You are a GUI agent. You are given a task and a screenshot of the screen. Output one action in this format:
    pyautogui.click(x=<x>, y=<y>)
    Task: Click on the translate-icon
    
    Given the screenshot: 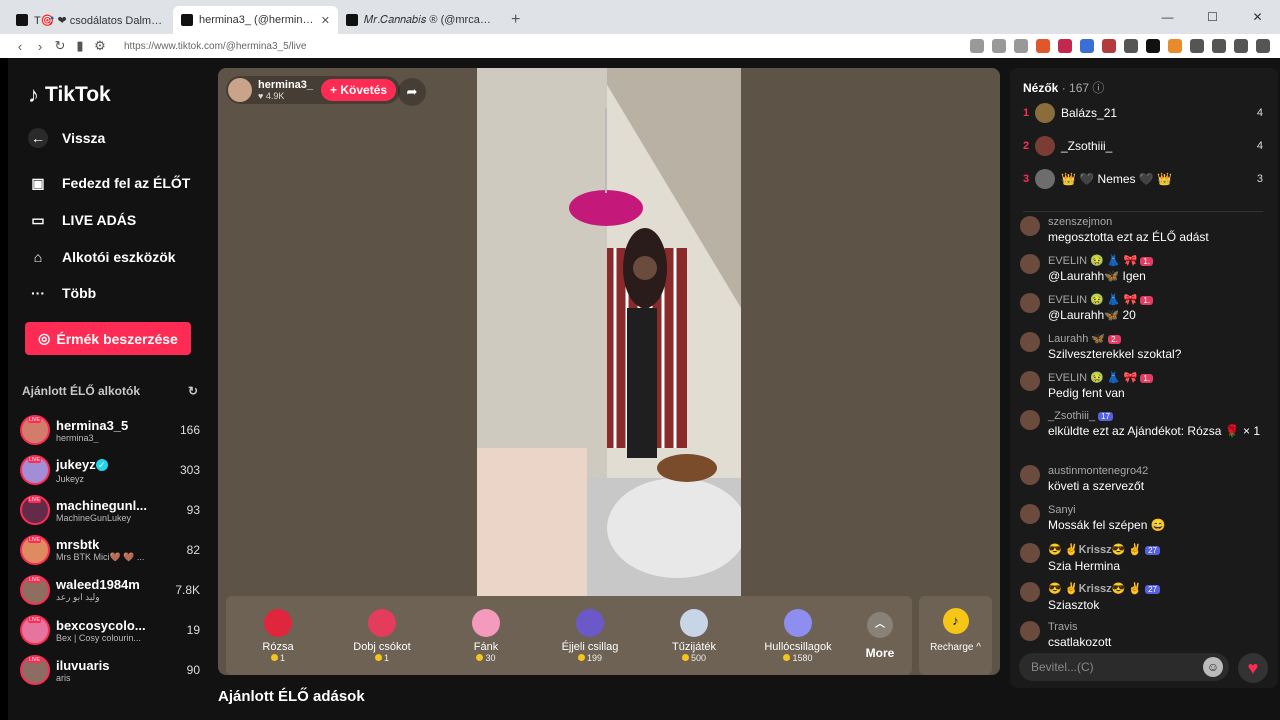 What is the action you would take?
    pyautogui.click(x=977, y=46)
    